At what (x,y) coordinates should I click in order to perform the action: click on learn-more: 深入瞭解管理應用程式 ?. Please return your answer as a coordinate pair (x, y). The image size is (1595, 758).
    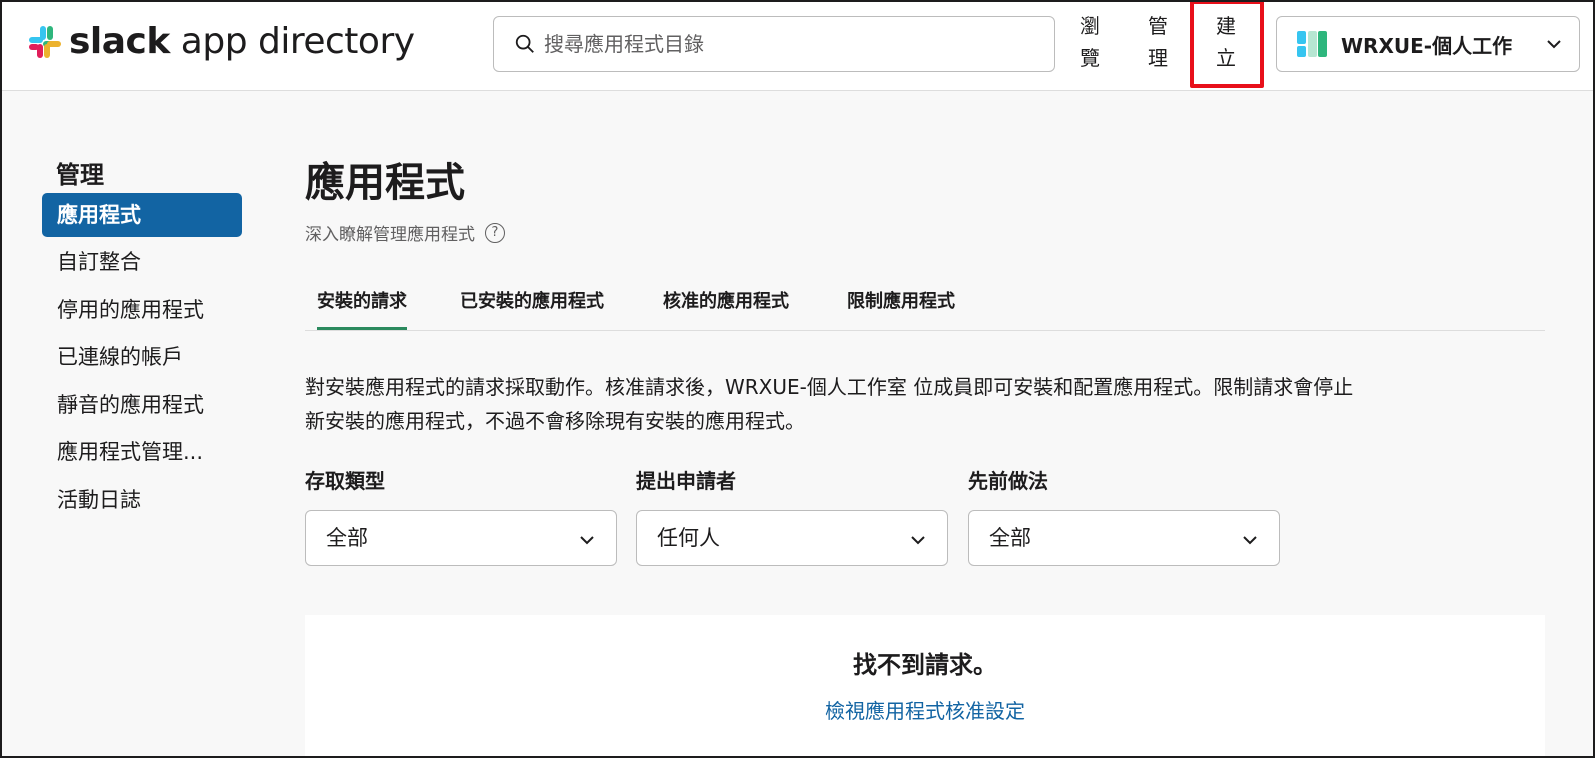
    Looking at the image, I should click on (405, 232).